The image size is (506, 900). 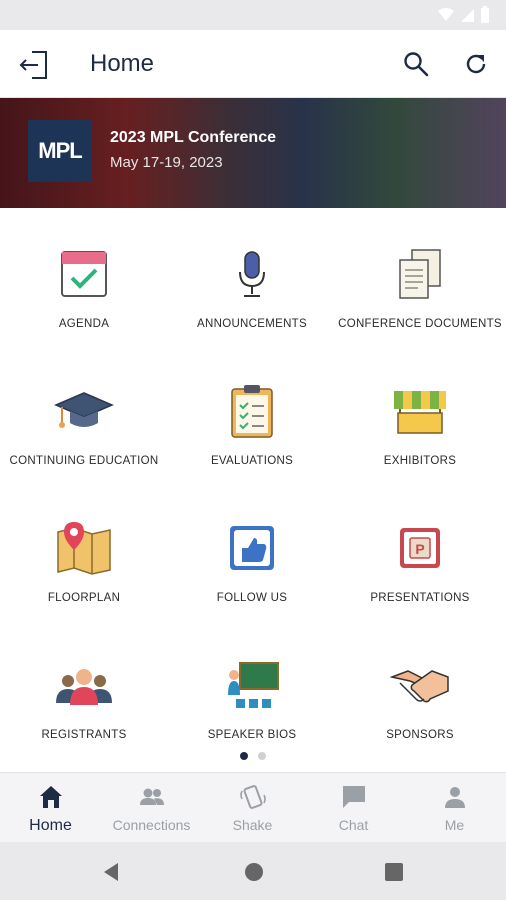 What do you see at coordinates (252, 461) in the screenshot?
I see `tile-label: EVALUATIONS` at bounding box center [252, 461].